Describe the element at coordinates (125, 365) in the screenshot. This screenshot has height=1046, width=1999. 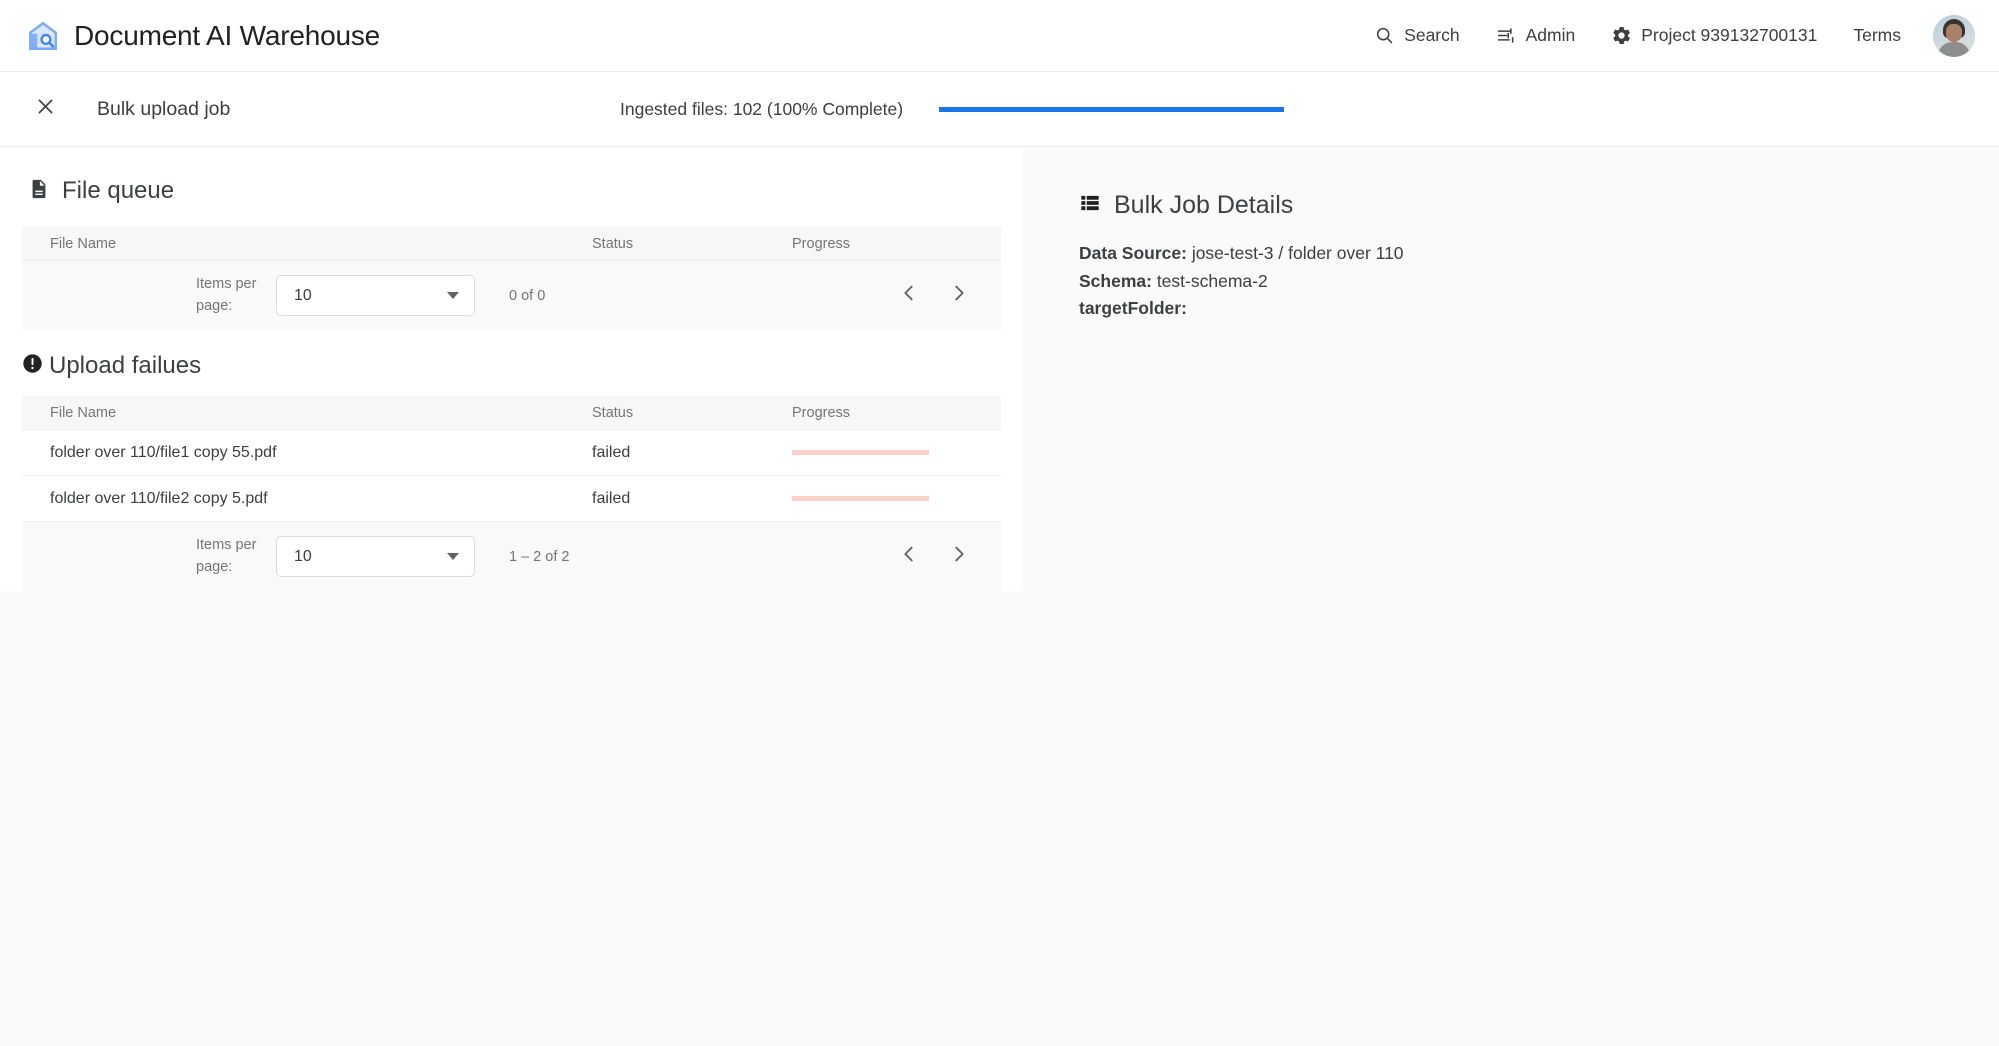
I see `upload-failures-title: Upload failues` at that location.